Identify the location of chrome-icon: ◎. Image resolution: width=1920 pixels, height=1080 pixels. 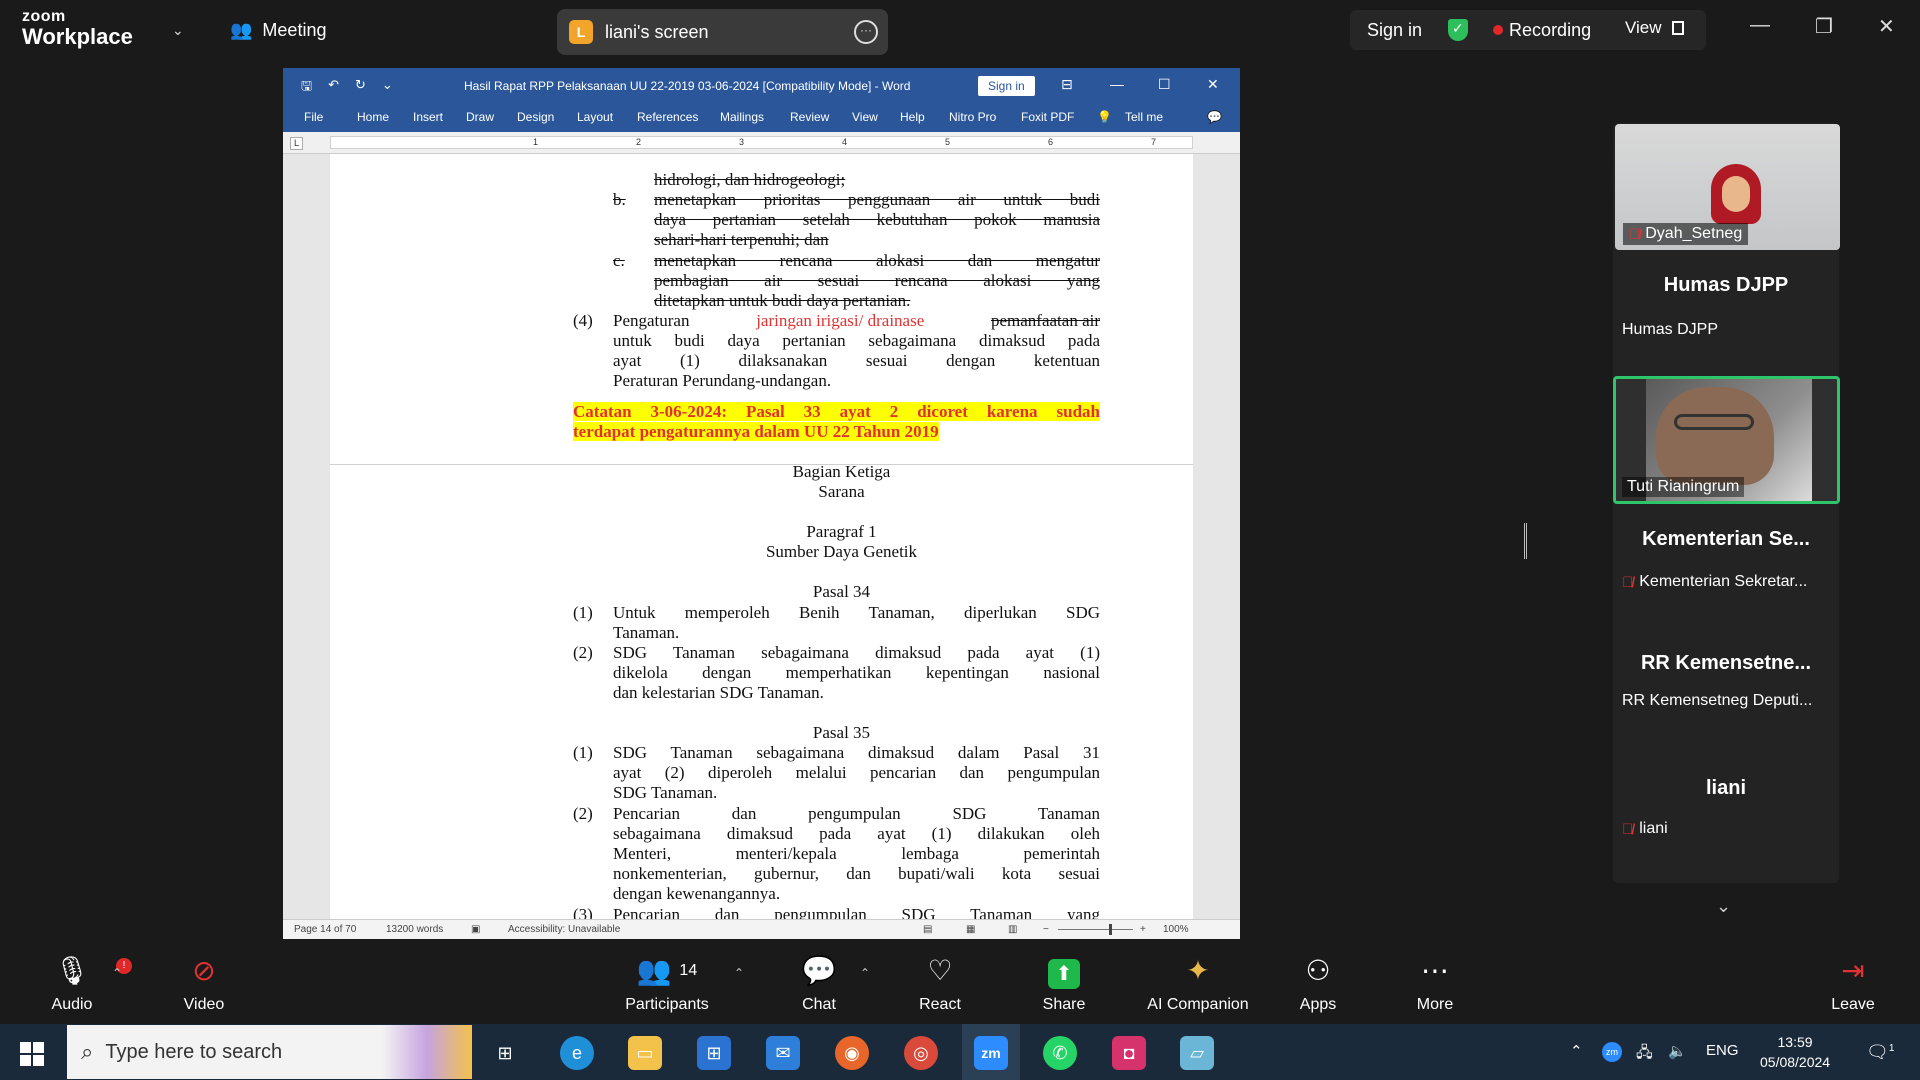
(921, 1053).